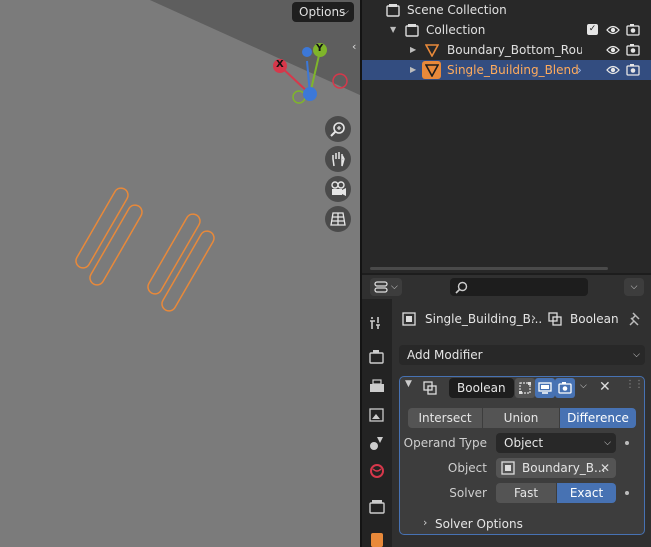 The width and height of the screenshot is (651, 547). Describe the element at coordinates (556, 443) in the screenshot. I see `operand-type-dropdown: Object ⌵` at that location.